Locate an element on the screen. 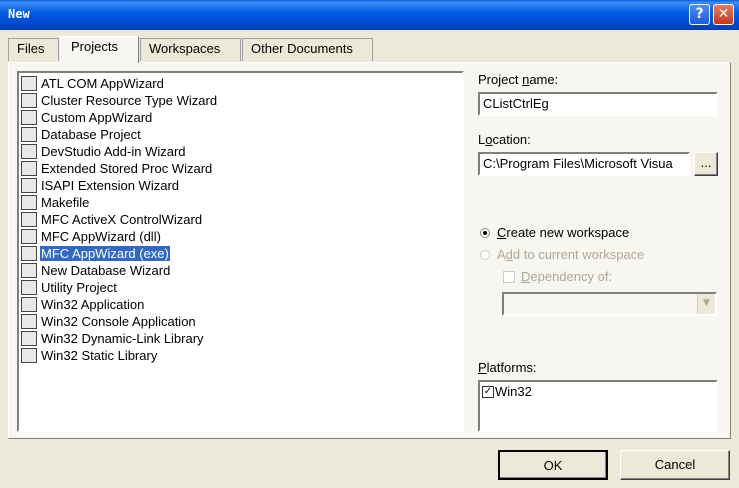 The image size is (739, 488). project-type-label: MFC AppWizard (dll) is located at coordinates (101, 236).